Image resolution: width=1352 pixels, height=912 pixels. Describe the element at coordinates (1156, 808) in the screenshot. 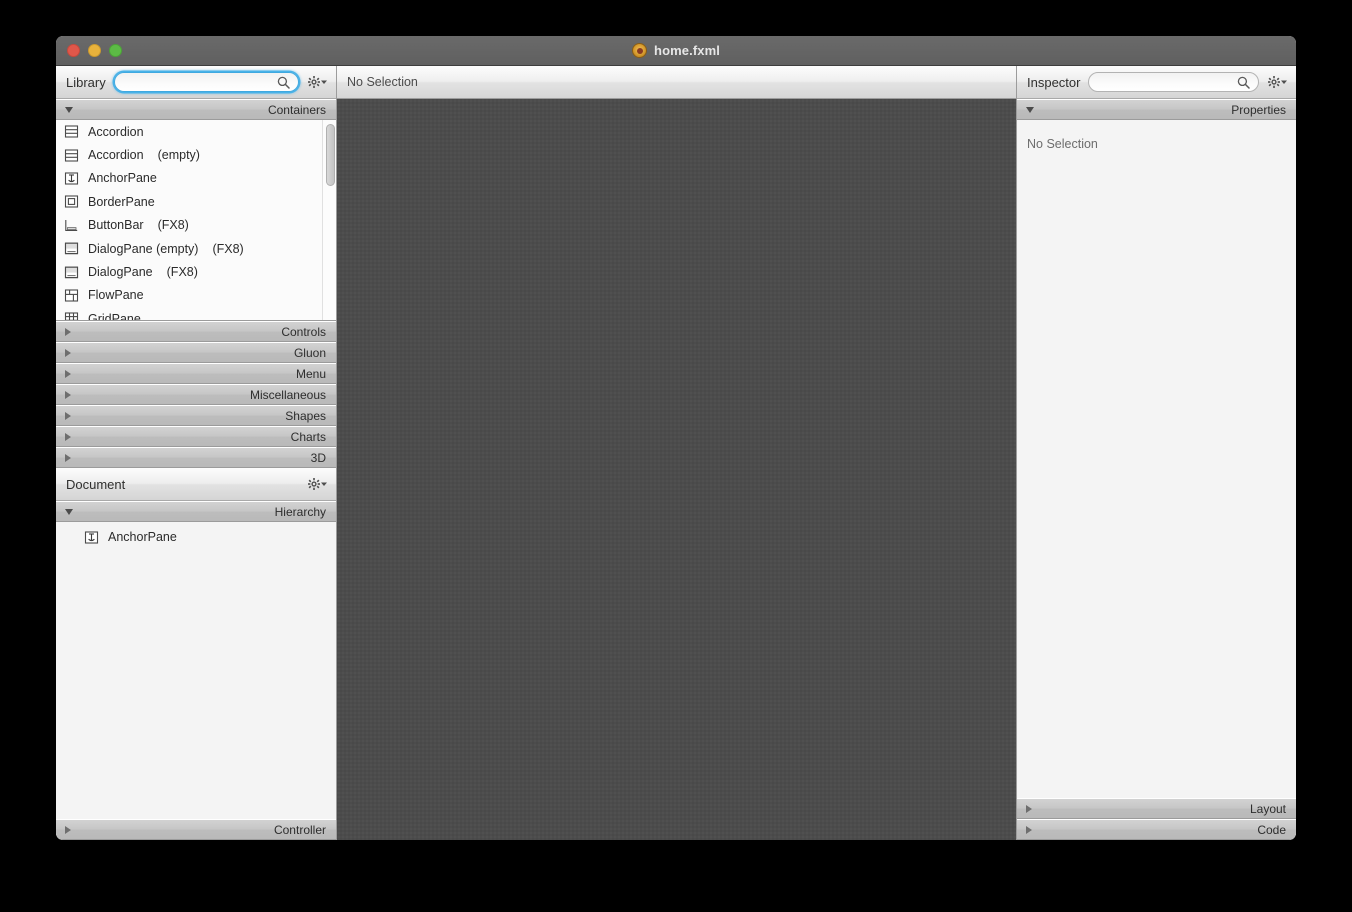

I see `inspector-section-layout: Layout` at that location.